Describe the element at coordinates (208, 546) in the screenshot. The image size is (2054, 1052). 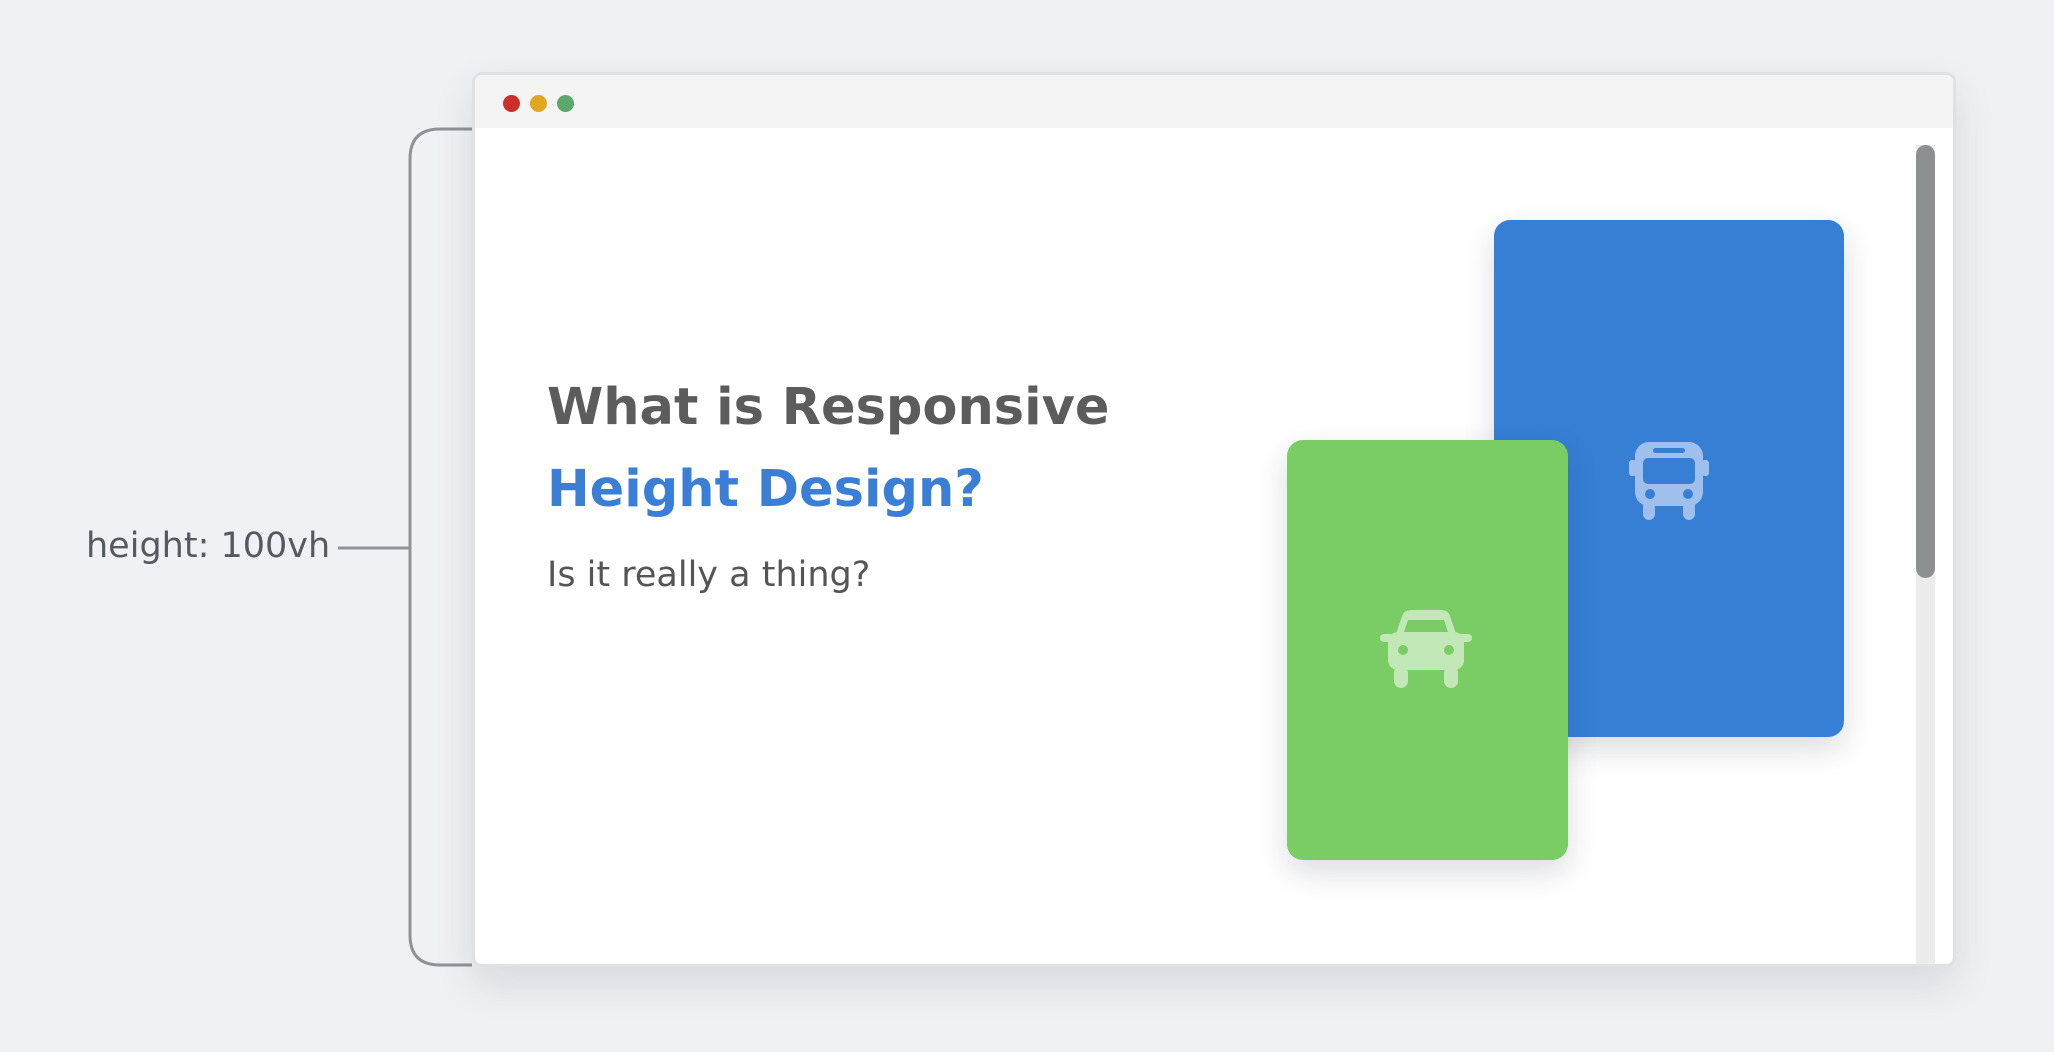
I see `height-annotation-label: height: 100vh` at that location.